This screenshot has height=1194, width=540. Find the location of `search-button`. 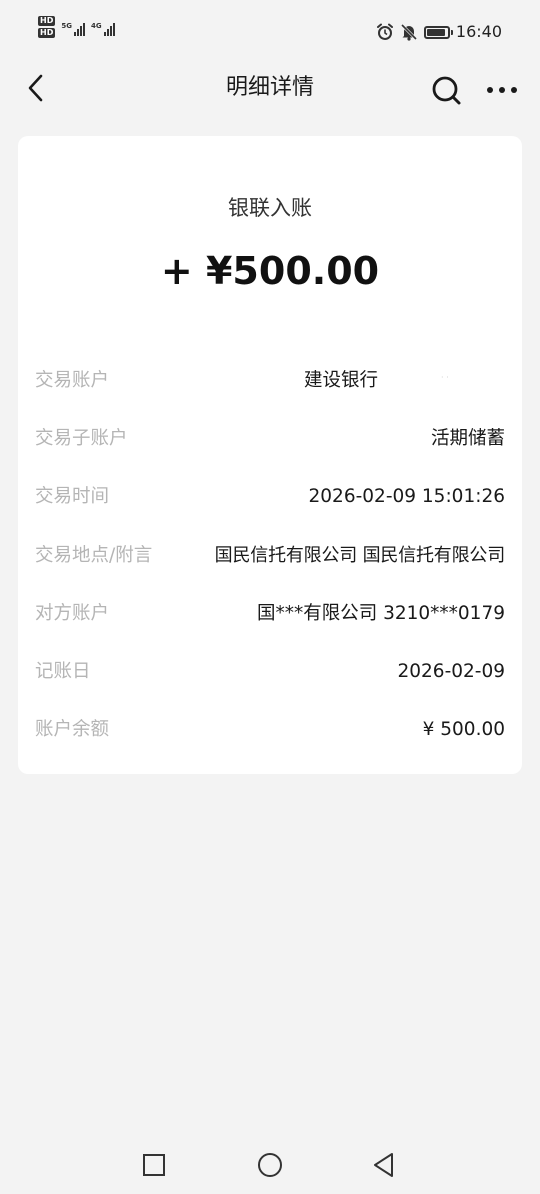

search-button is located at coordinates (446, 90).